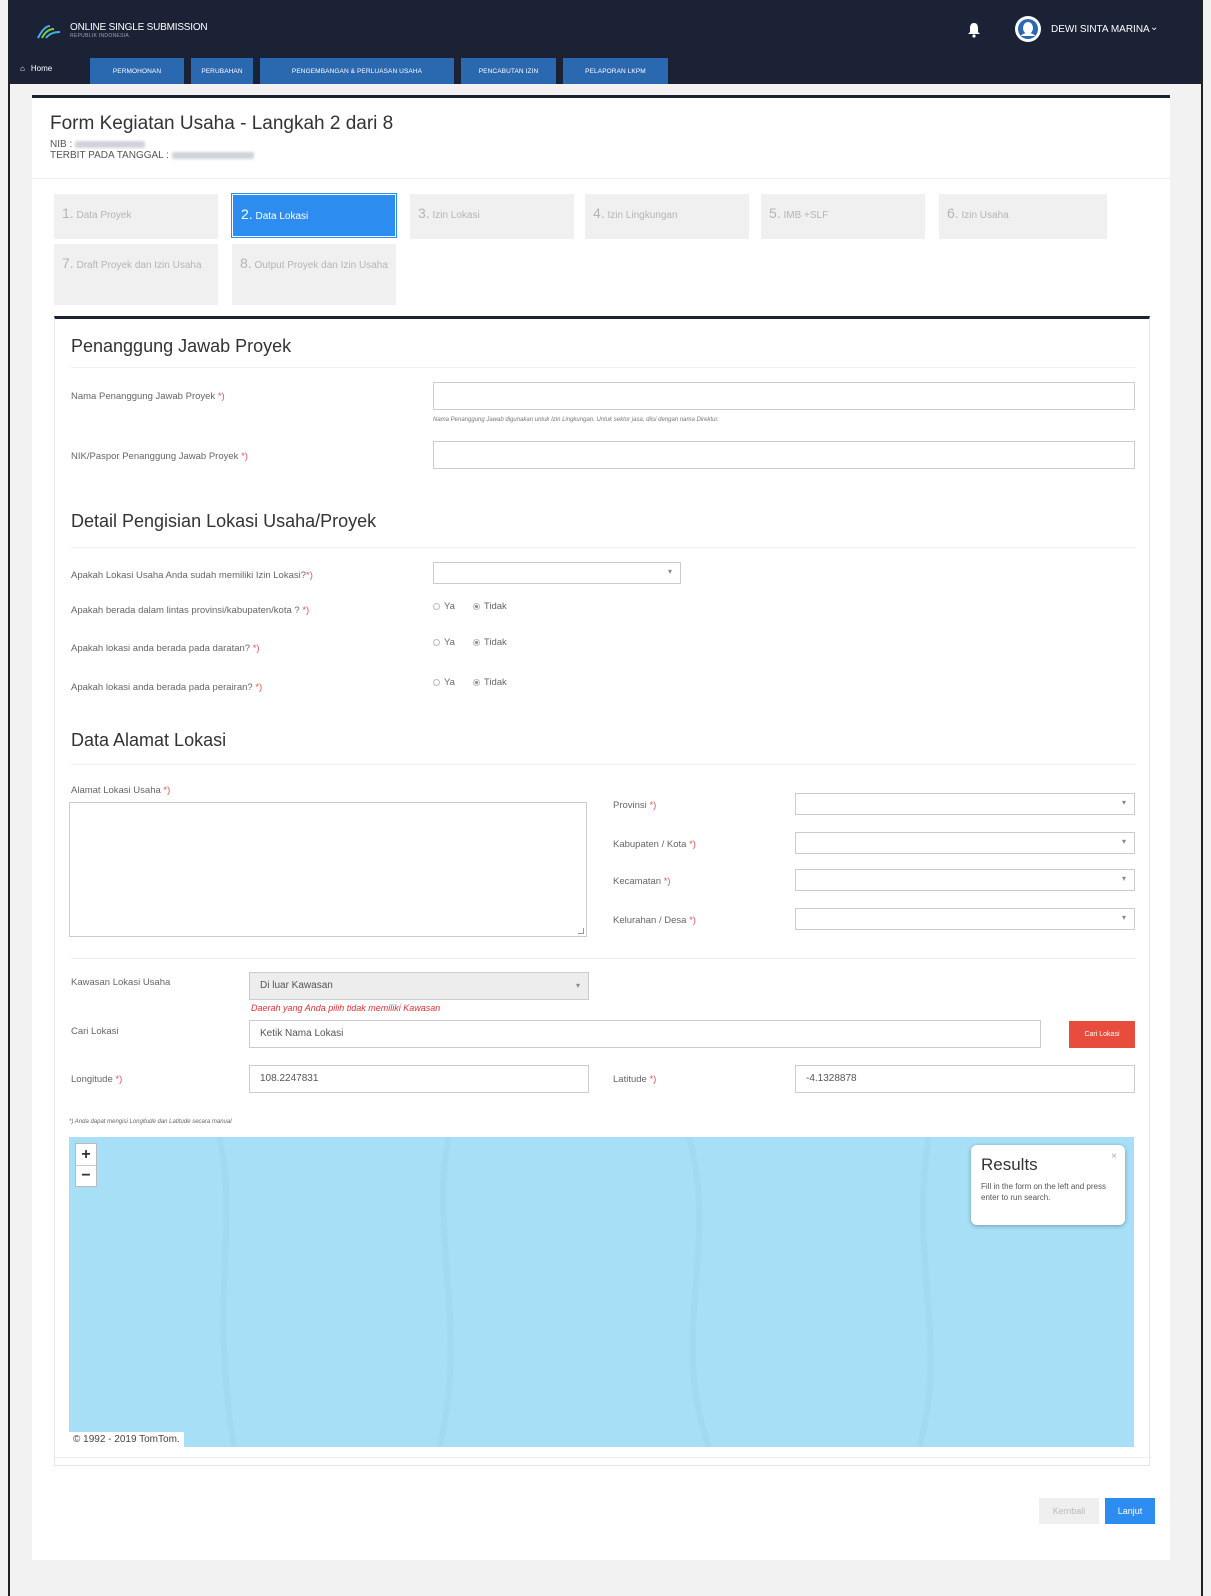  What do you see at coordinates (86, 1175) in the screenshot?
I see `zoom-out-button: −` at bounding box center [86, 1175].